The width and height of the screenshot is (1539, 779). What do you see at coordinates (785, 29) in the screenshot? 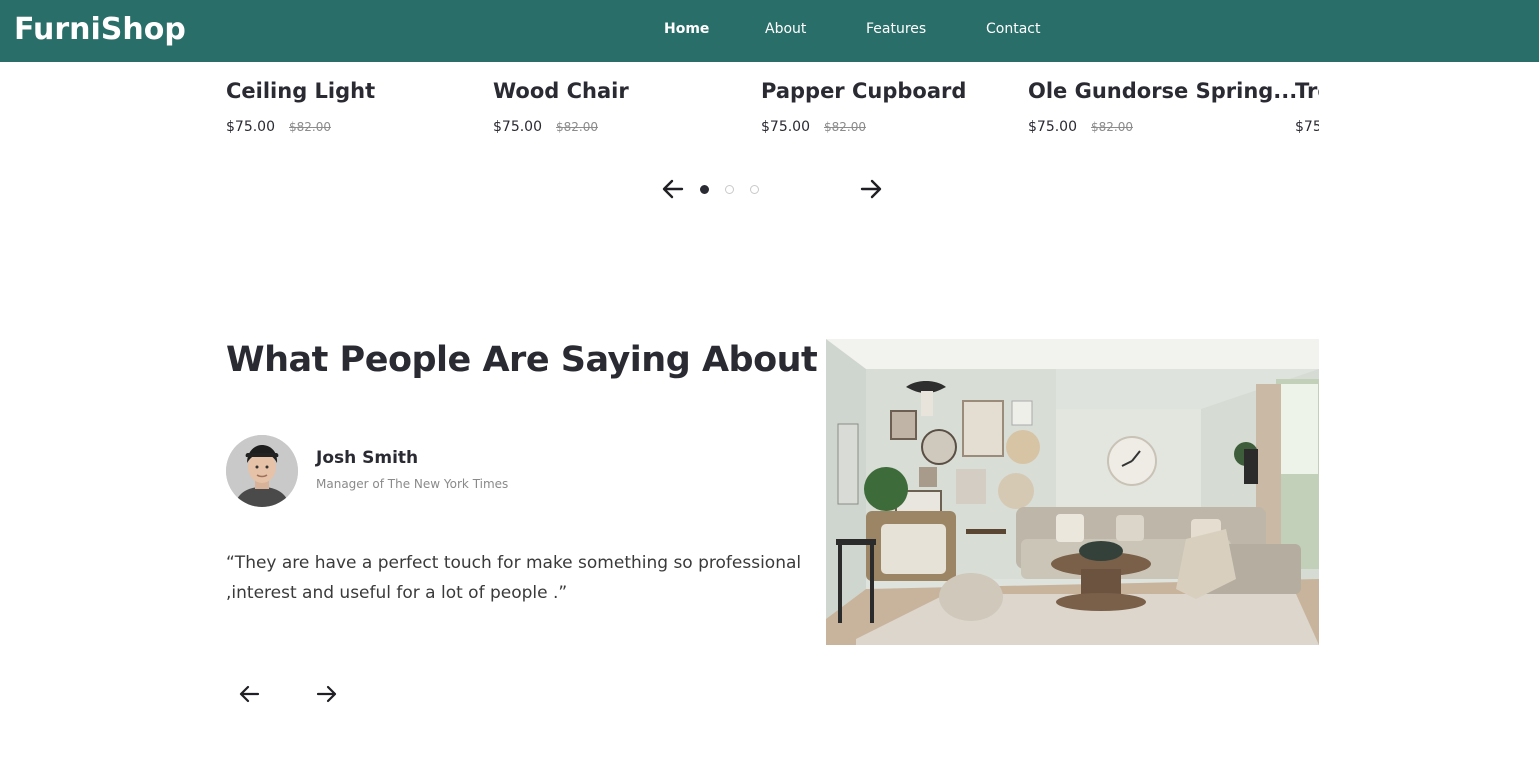
I see `nav-about: About` at bounding box center [785, 29].